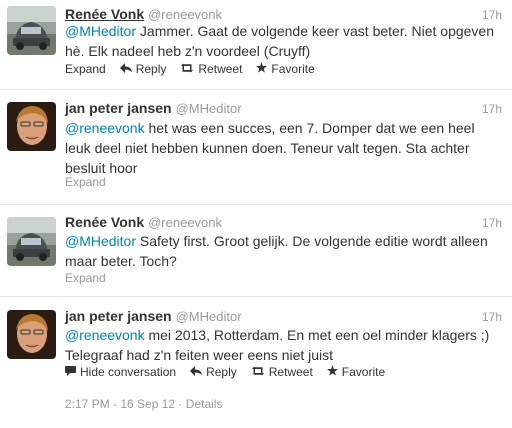 The width and height of the screenshot is (512, 428). What do you see at coordinates (70, 372) in the screenshot?
I see `speech-bubble-icon` at bounding box center [70, 372].